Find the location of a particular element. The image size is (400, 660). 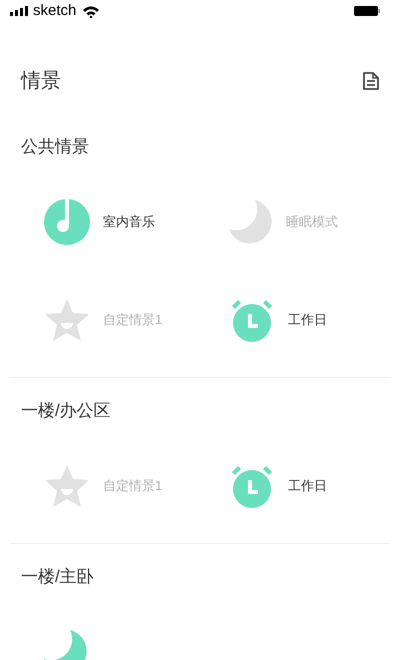

carrier-name: sketch is located at coordinates (54, 10).